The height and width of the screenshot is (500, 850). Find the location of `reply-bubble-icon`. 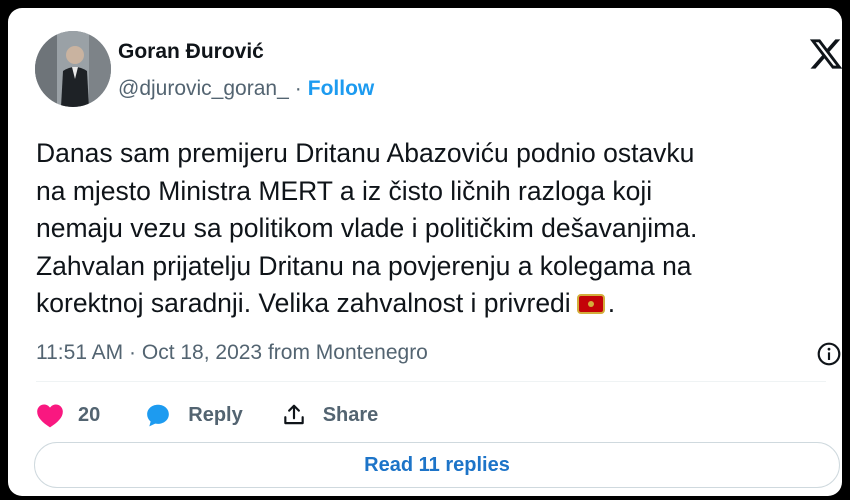

reply-bubble-icon is located at coordinates (158, 415).